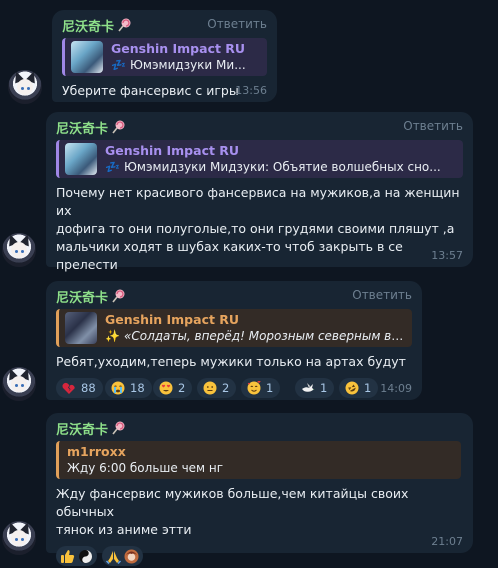 This screenshot has width=498, height=568. What do you see at coordinates (68, 556) in the screenshot?
I see `thumbs-up-icon` at bounding box center [68, 556].